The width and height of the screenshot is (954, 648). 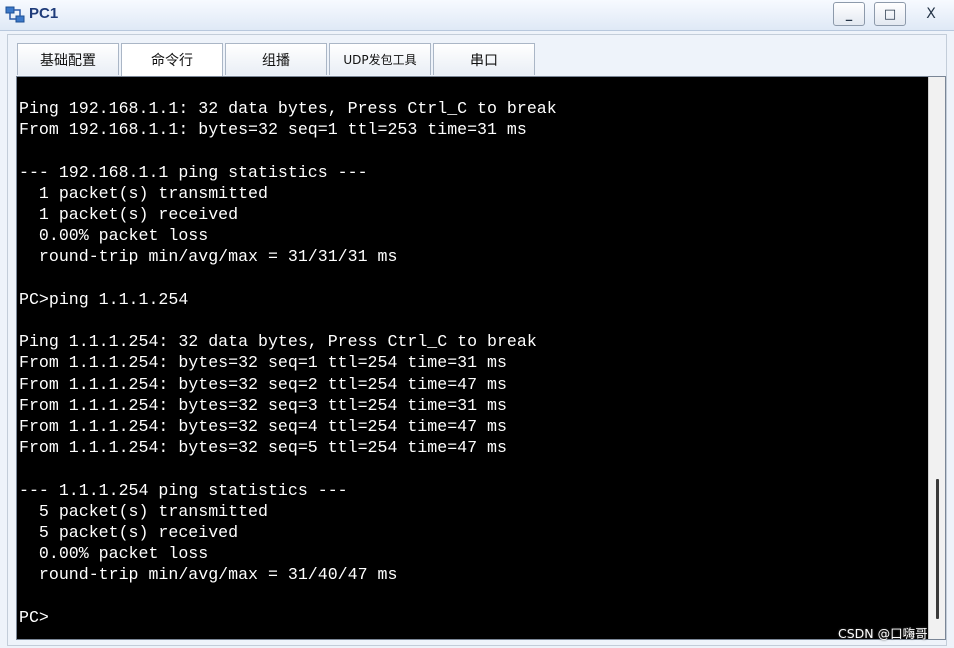 I want to click on terminal-line: 5 packet(s) transmitted, so click(x=143, y=511).